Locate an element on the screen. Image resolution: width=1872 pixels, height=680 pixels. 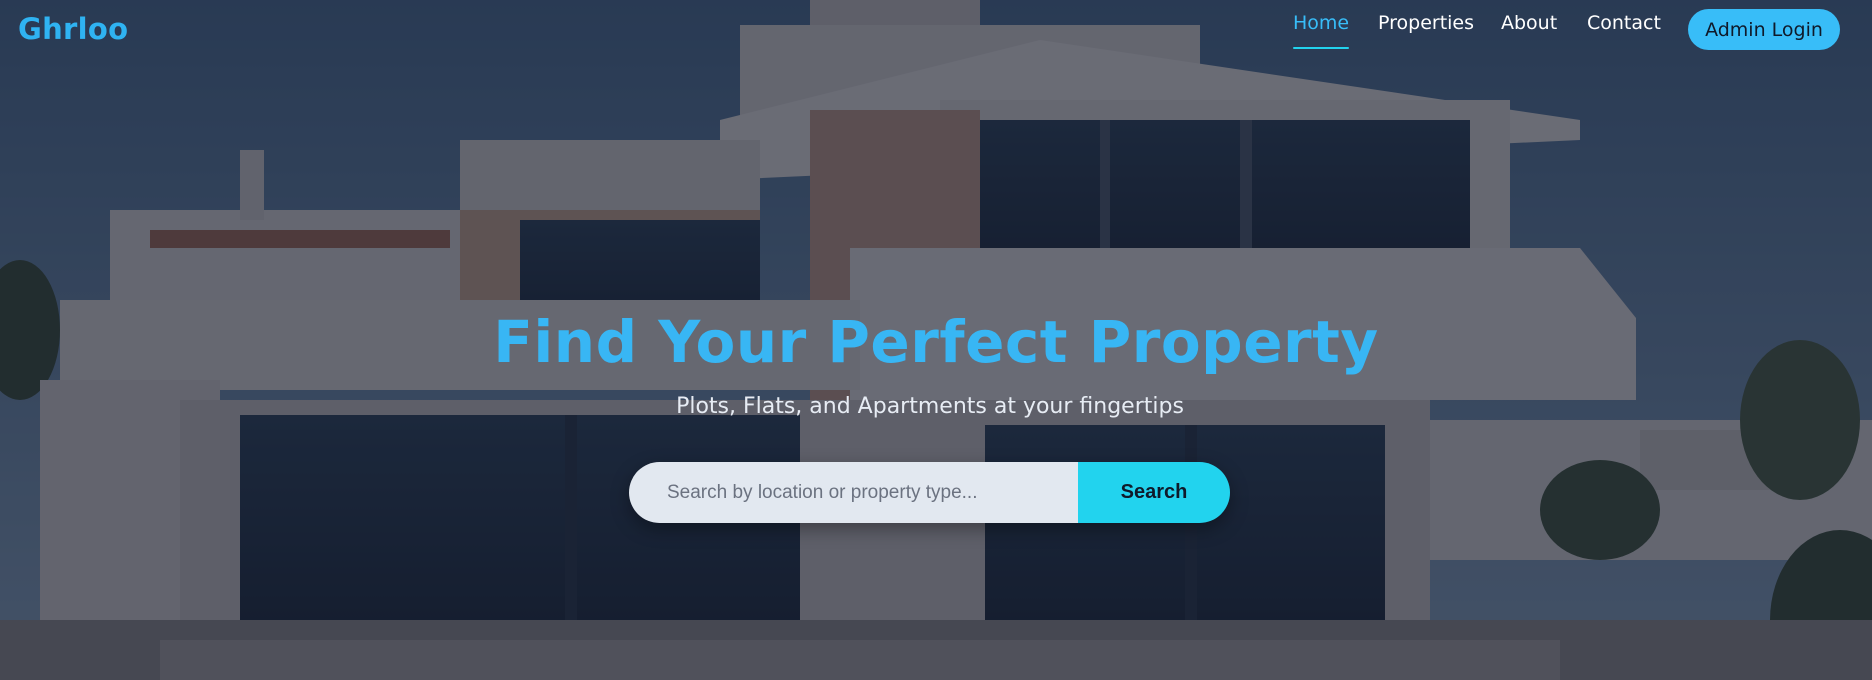
admin-login-button: Admin Login is located at coordinates (1764, 29).